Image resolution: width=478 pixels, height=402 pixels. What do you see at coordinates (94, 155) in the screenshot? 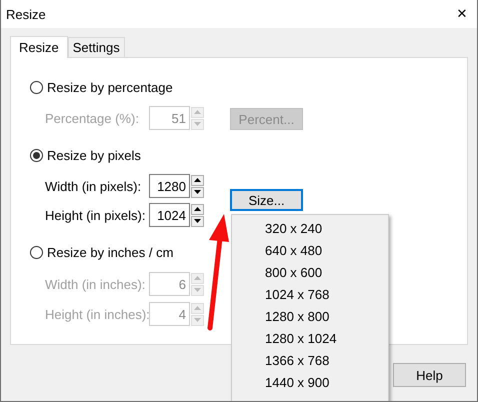
I see `radio-label: Resize by pixels` at bounding box center [94, 155].